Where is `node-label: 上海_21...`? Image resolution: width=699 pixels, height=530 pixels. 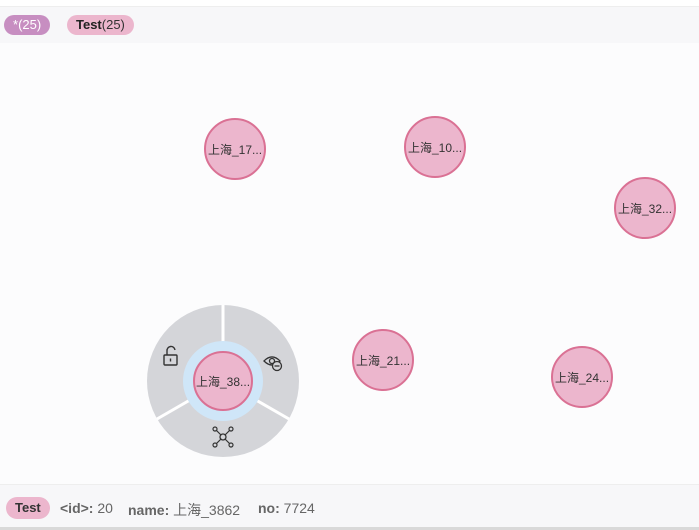 node-label: 上海_21... is located at coordinates (383, 360).